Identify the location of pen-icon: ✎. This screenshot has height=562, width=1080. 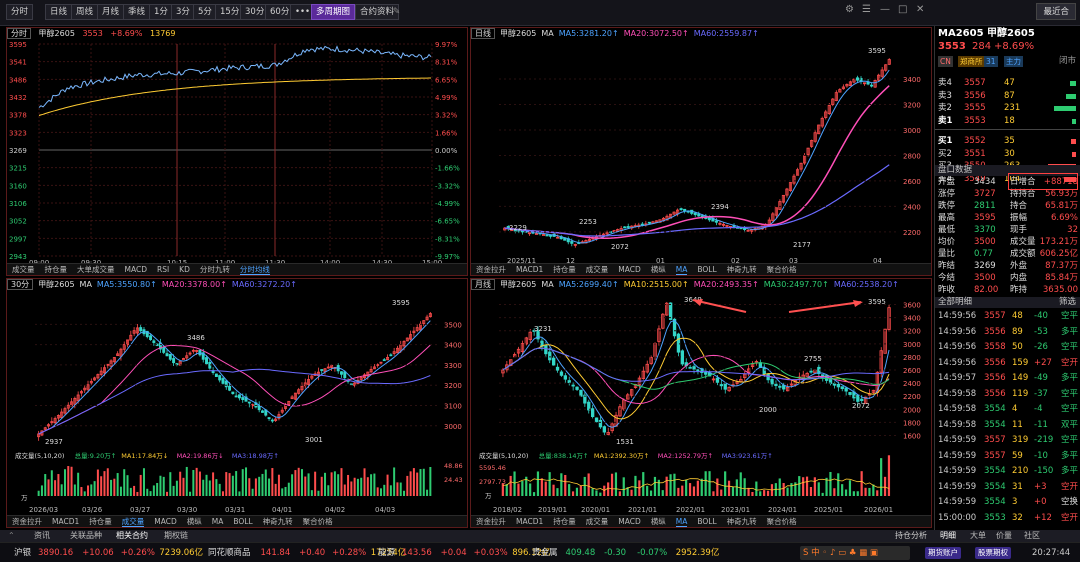
(396, 12).